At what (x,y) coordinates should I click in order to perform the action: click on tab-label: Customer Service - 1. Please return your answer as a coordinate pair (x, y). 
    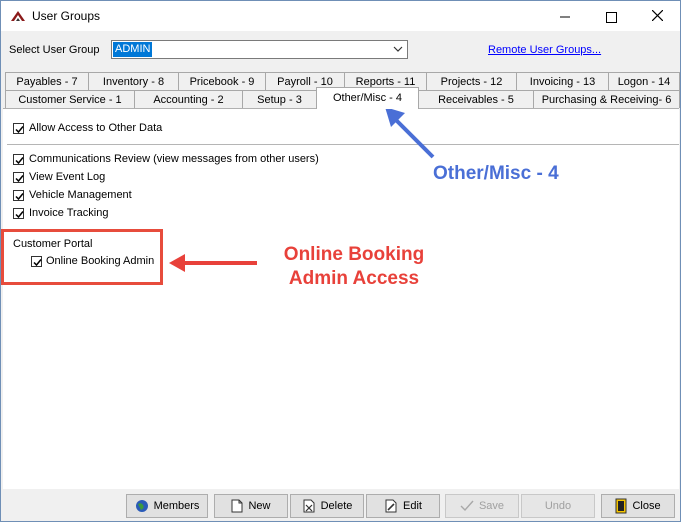
    Looking at the image, I should click on (70, 100).